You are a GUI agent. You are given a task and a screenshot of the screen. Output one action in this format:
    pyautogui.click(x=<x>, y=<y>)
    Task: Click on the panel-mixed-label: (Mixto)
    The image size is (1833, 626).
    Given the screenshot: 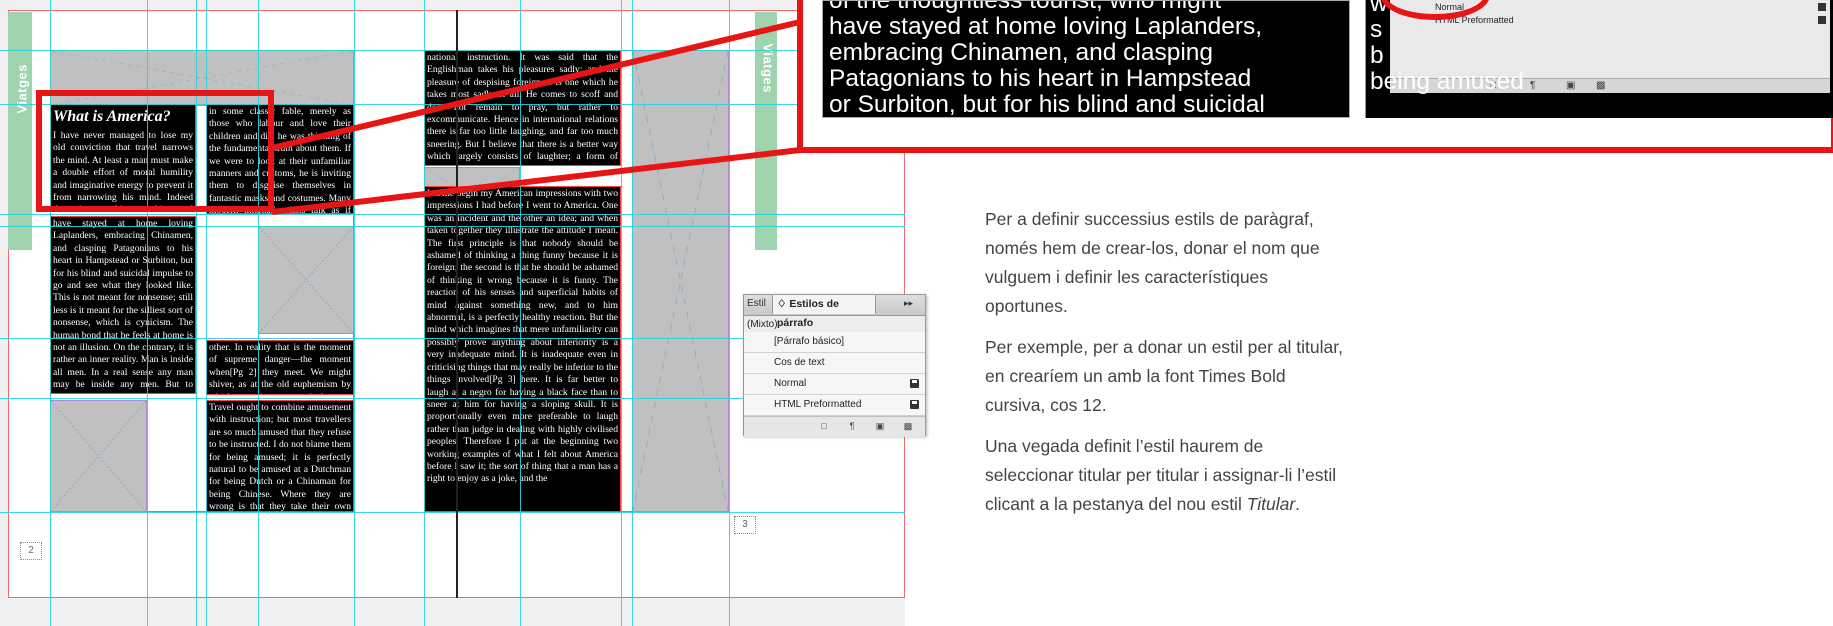 What is the action you would take?
    pyautogui.click(x=762, y=324)
    